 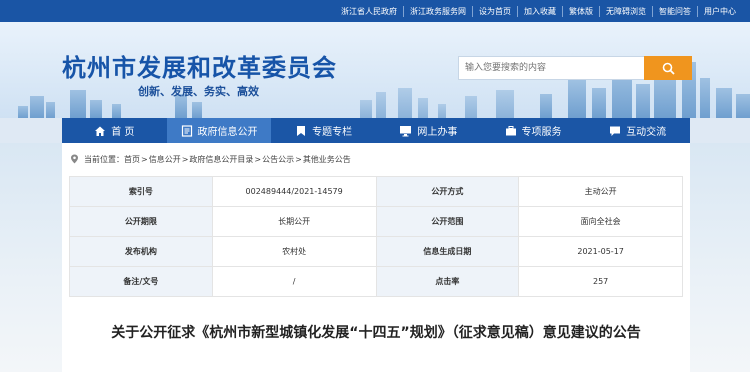 I want to click on nav-item-interaction: 互动交流, so click(x=637, y=130).